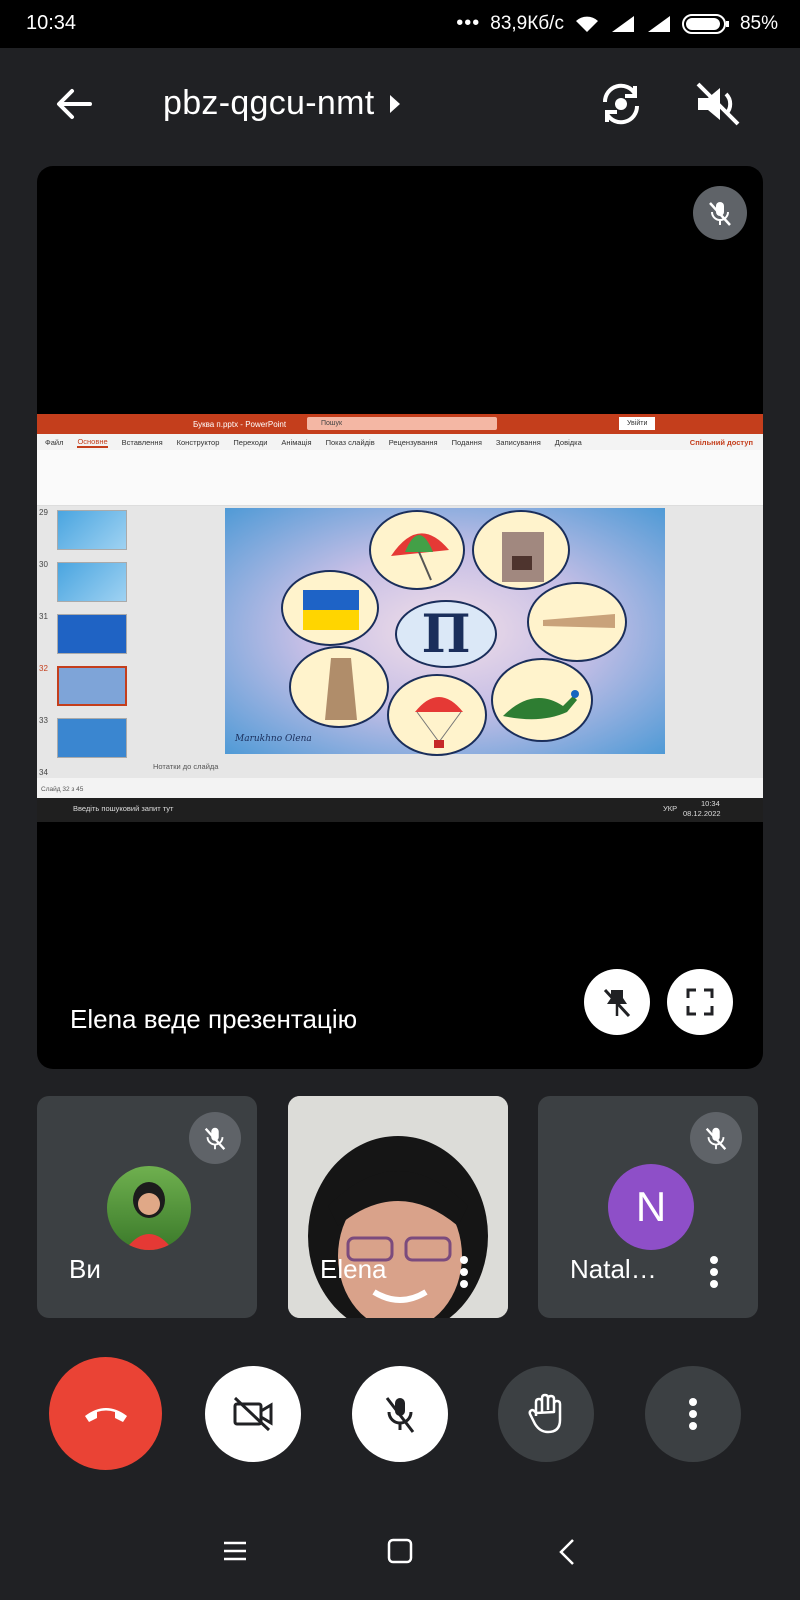  What do you see at coordinates (413, 442) in the screenshot?
I see `pp-tab: Рецензування` at bounding box center [413, 442].